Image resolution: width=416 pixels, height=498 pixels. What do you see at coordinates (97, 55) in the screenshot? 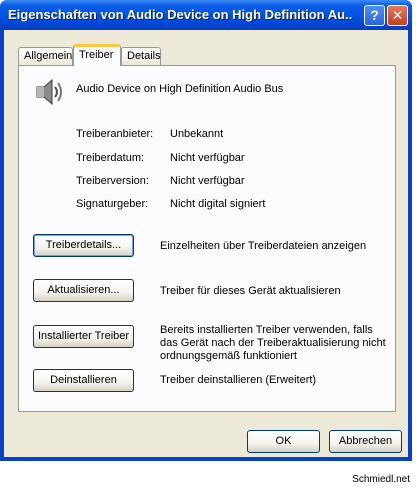
I see `tab-treiber: Treiber` at bounding box center [97, 55].